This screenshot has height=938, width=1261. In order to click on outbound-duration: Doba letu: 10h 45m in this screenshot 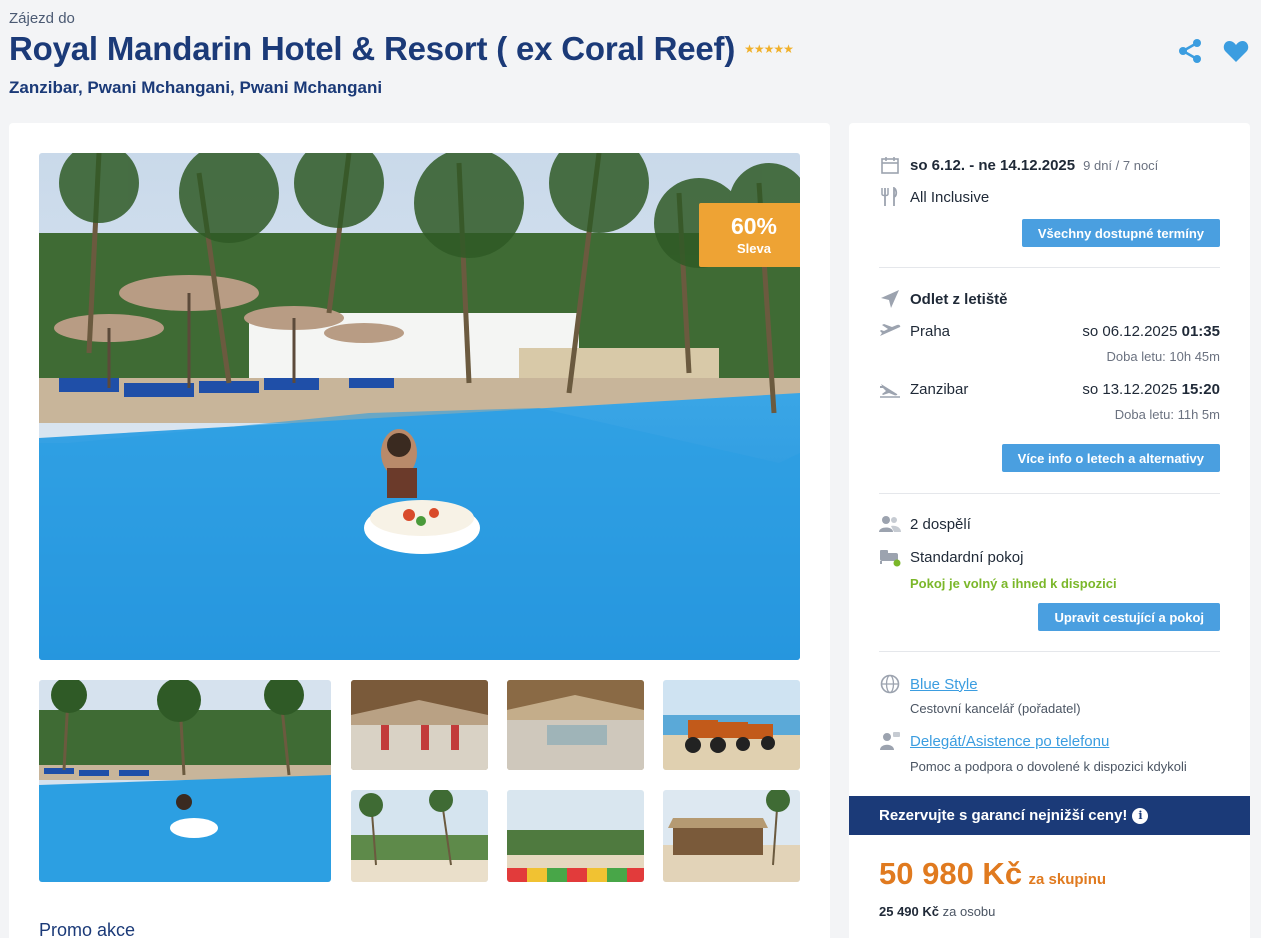, I will do `click(1163, 356)`.